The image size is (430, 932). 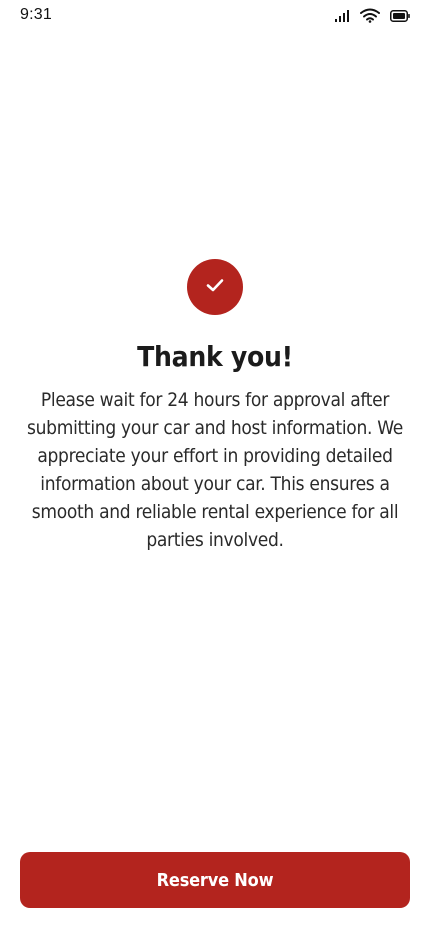 What do you see at coordinates (215, 17) in the screenshot?
I see `status-bar: 9:31` at bounding box center [215, 17].